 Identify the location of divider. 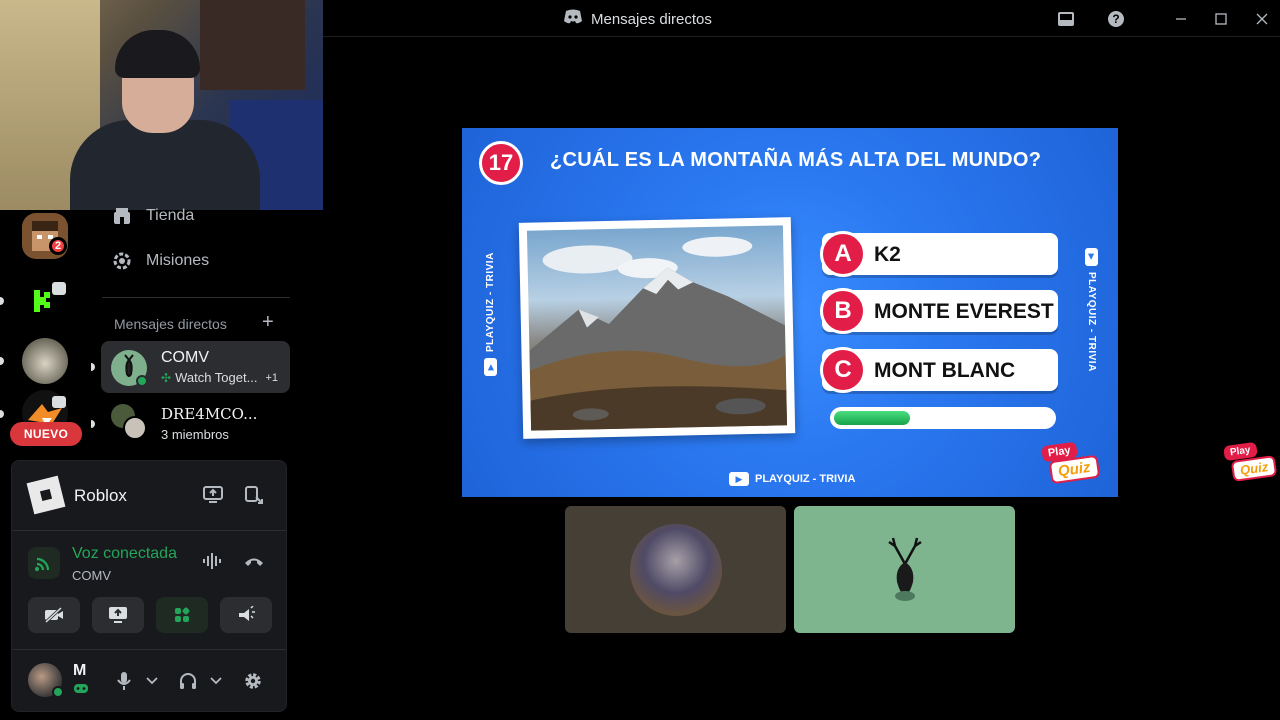
(196, 297).